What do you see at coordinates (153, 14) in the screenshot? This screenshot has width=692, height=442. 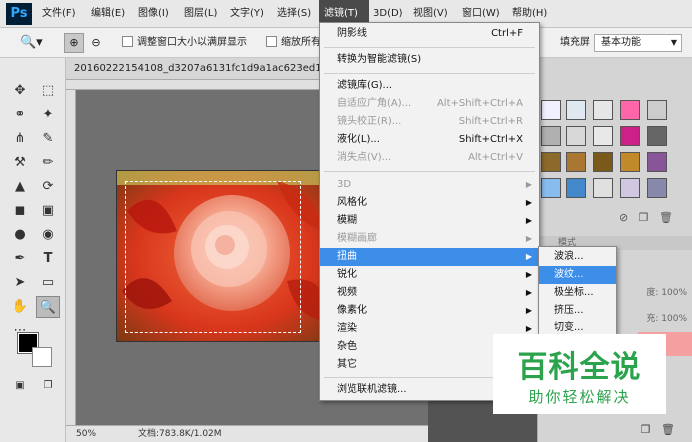 I see `menu-image: 图像(I)` at bounding box center [153, 14].